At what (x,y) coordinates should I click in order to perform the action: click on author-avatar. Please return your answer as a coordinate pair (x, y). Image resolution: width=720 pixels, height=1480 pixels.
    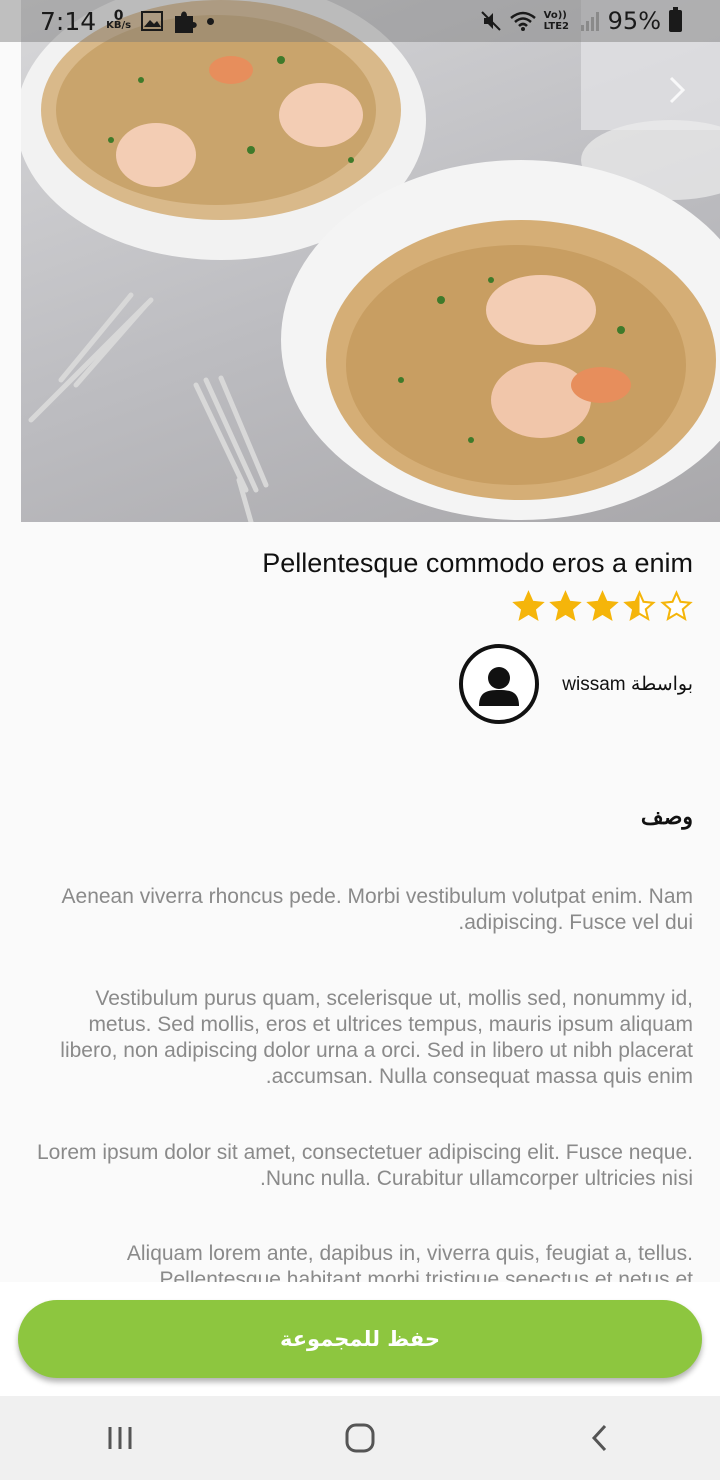
    Looking at the image, I should click on (499, 684).